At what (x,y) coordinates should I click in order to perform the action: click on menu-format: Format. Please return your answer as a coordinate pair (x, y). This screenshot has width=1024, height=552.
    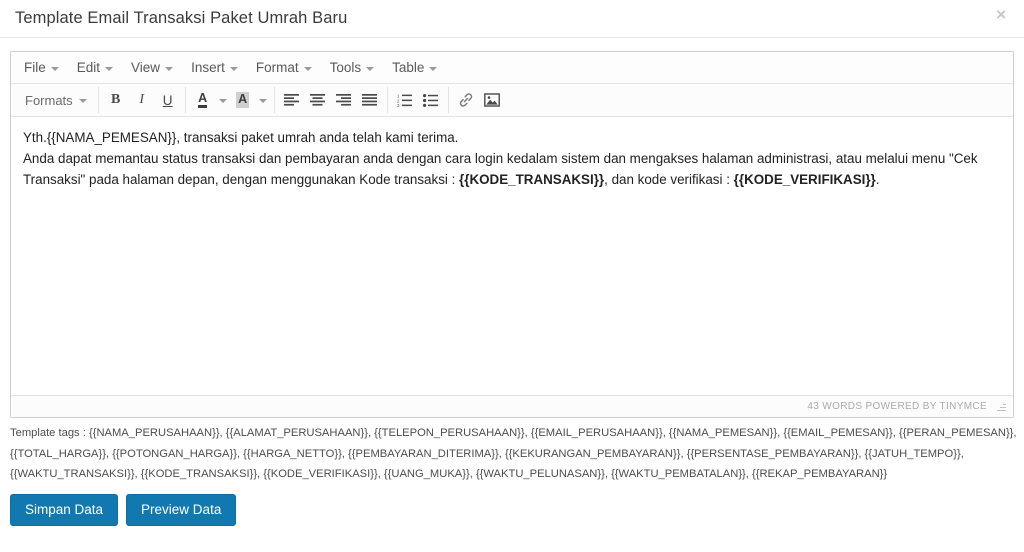
    Looking at the image, I should click on (284, 67).